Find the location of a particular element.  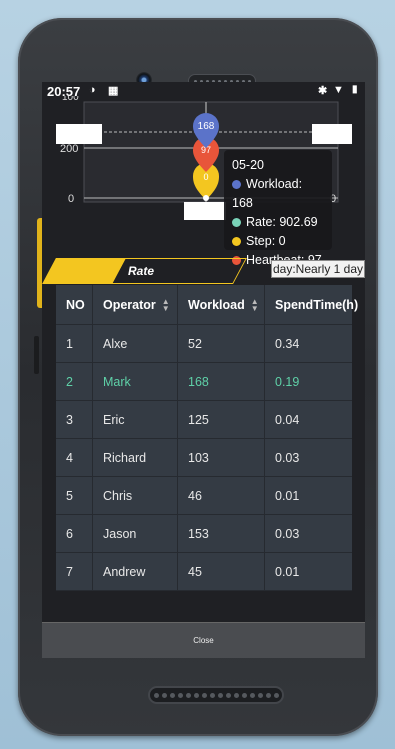

table-row: 4 Richard 103 0.03 is located at coordinates (204, 458).